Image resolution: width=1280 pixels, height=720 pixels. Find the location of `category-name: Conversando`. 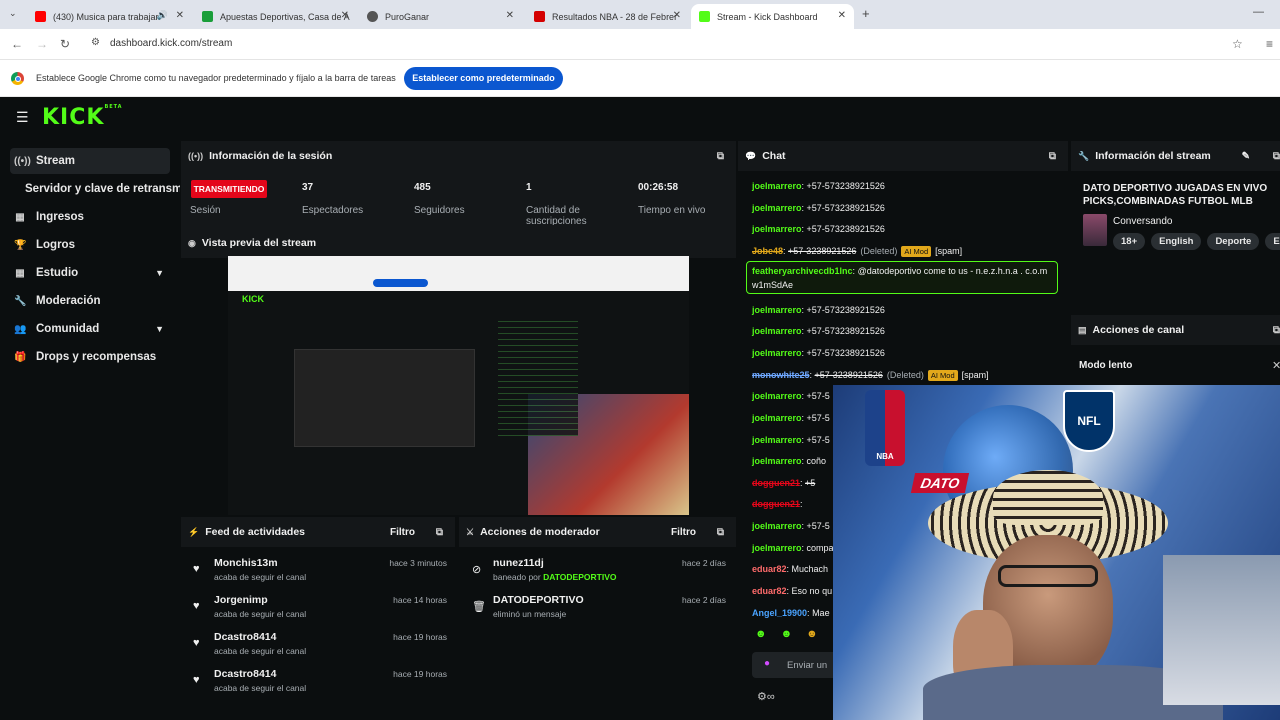

category-name: Conversando is located at coordinates (1142, 221).